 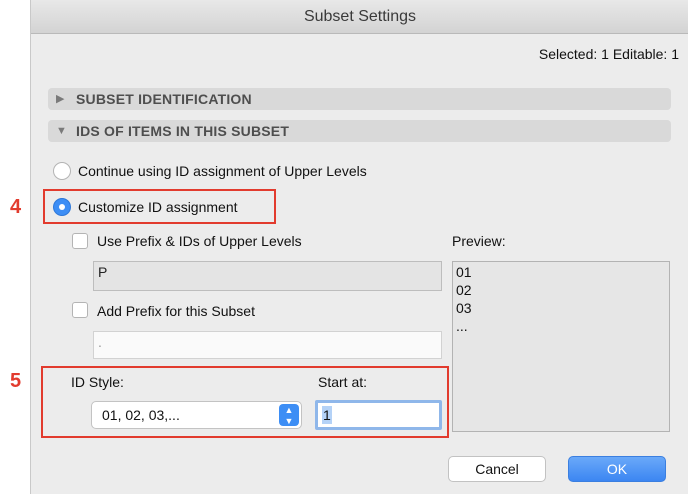 I want to click on section-title: IDS OF ITEMS IN THIS SUBSET, so click(x=183, y=131).